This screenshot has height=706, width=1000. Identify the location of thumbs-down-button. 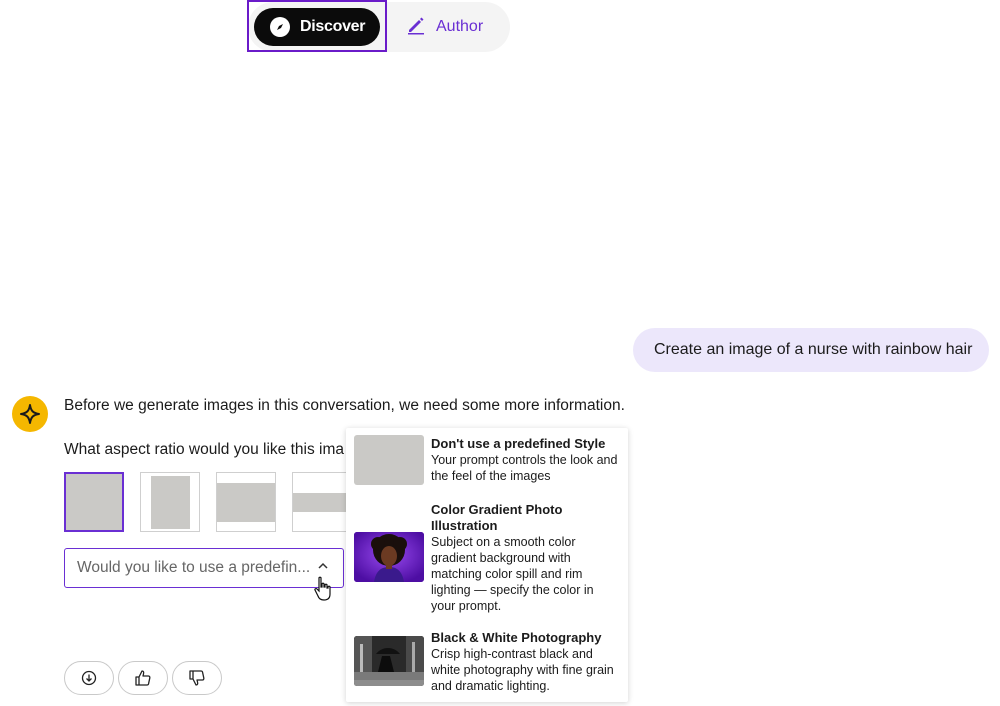
(197, 678).